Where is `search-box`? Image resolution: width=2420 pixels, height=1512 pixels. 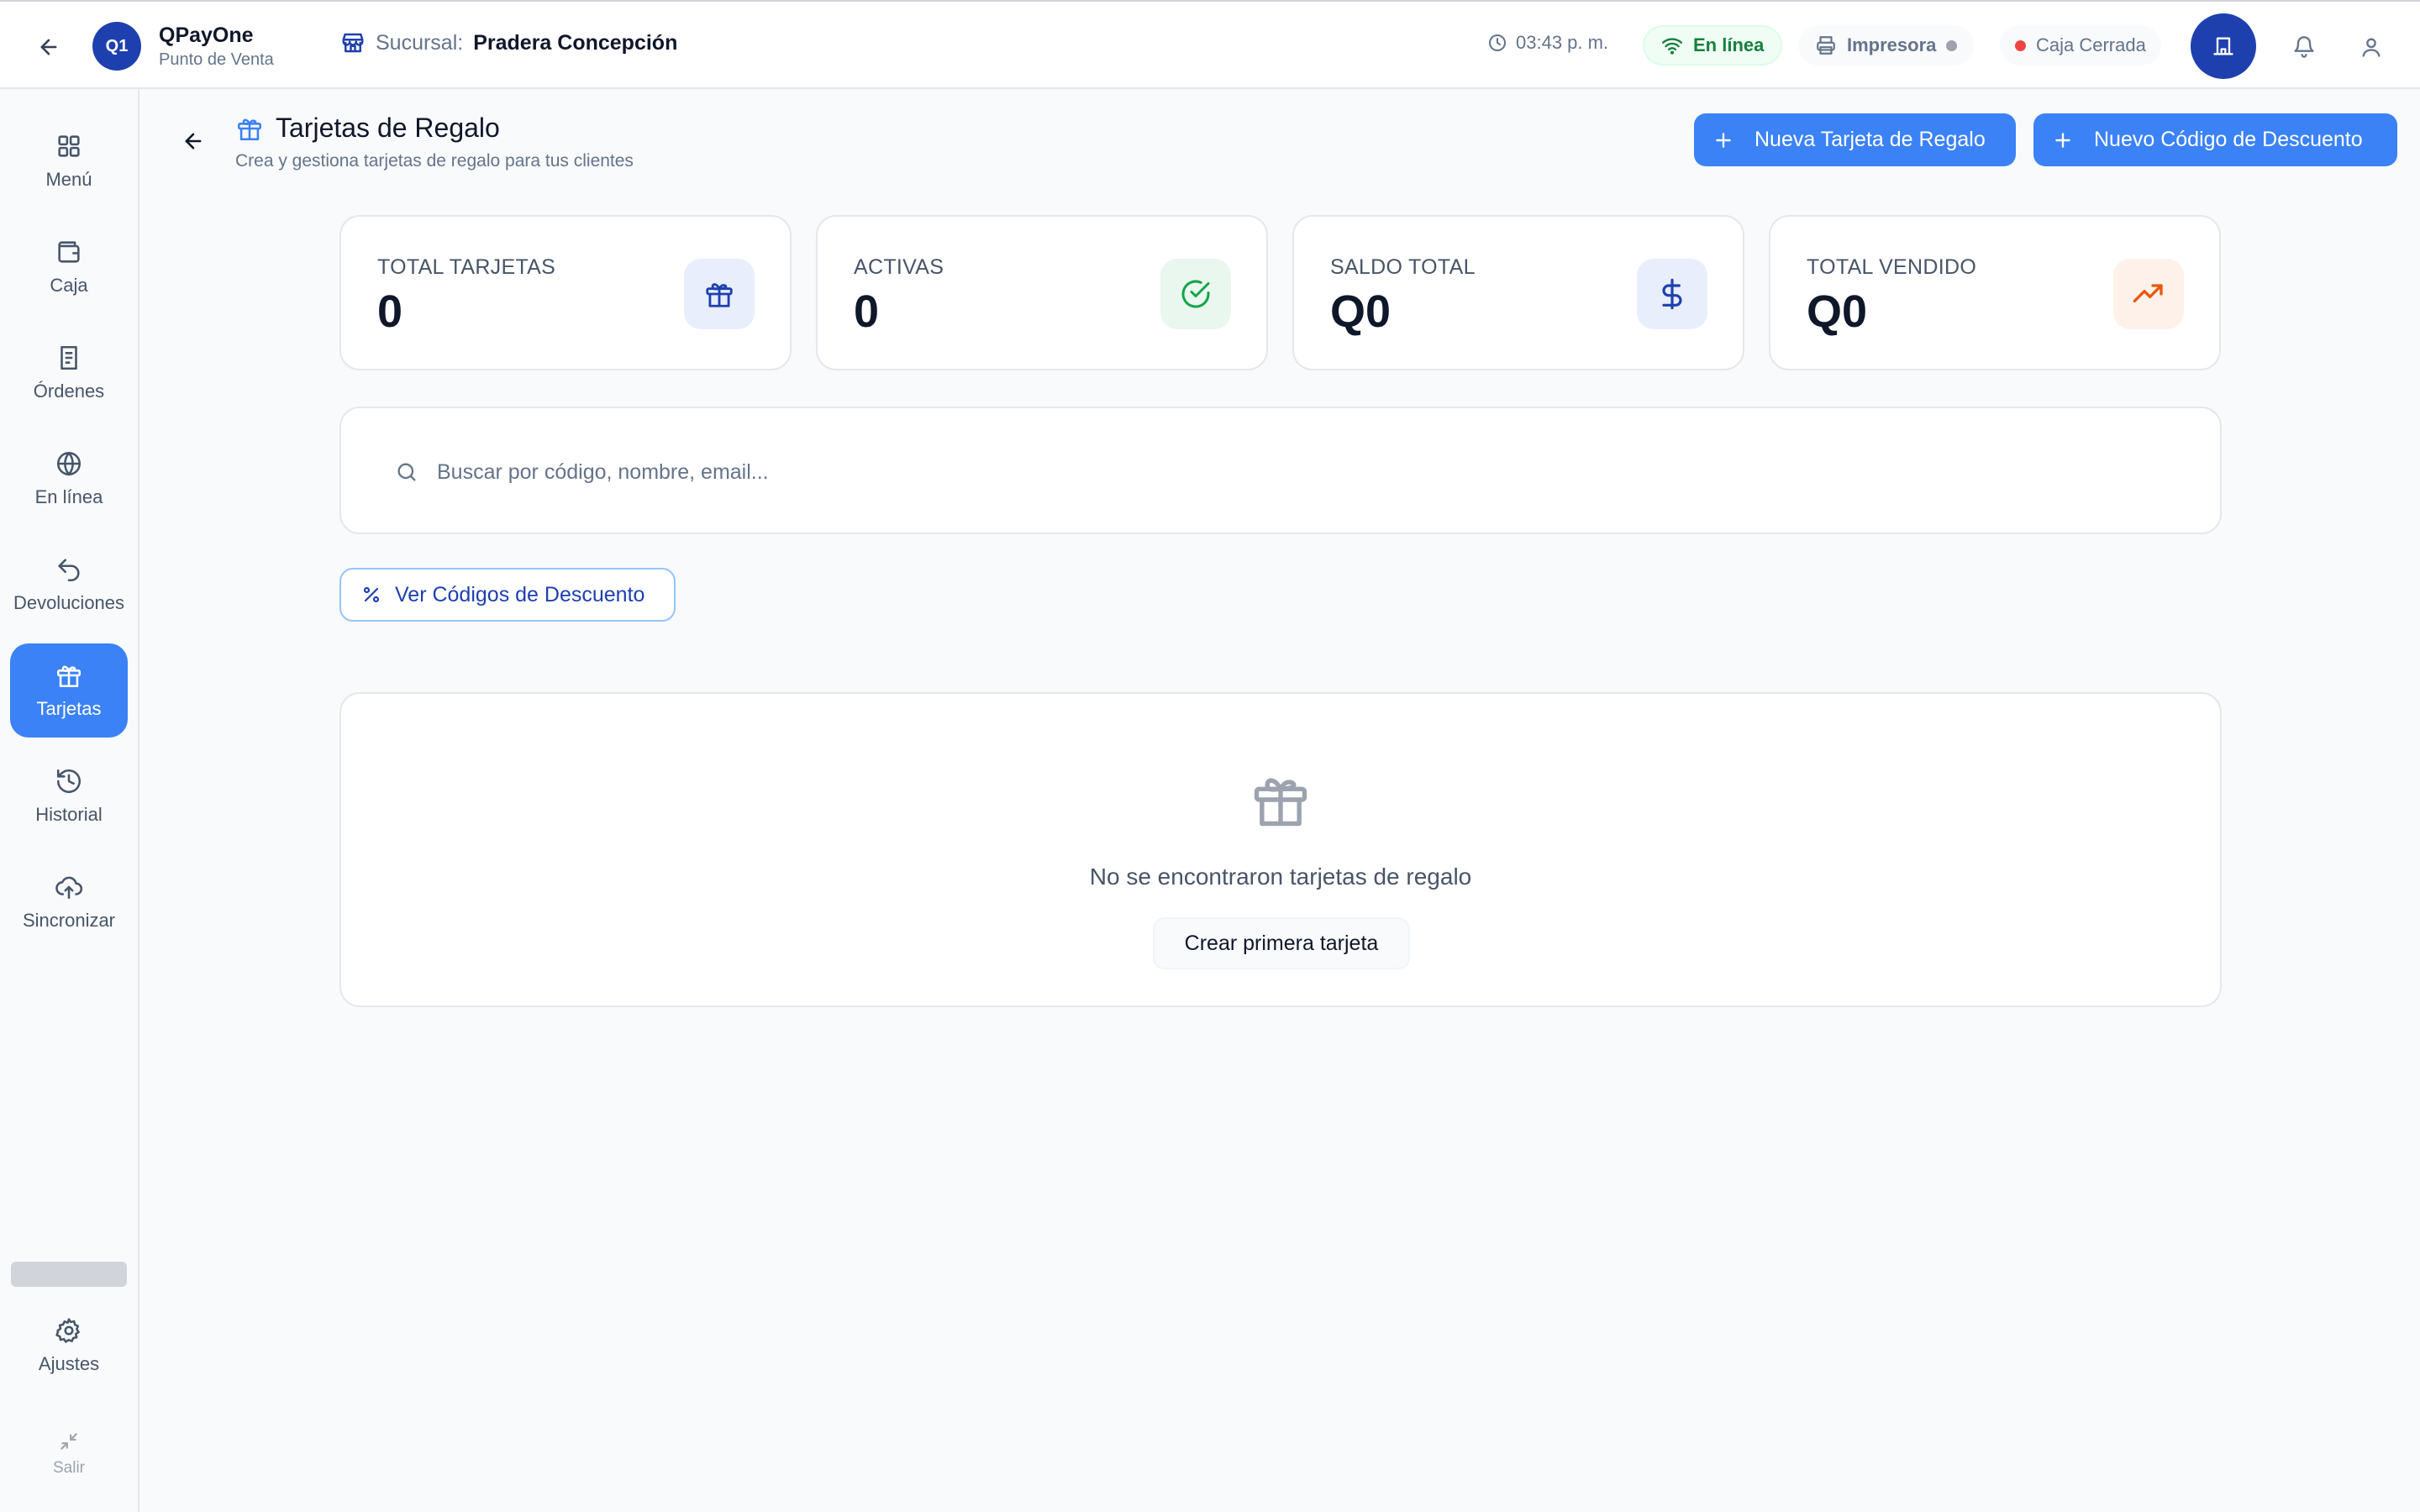 search-box is located at coordinates (1281, 470).